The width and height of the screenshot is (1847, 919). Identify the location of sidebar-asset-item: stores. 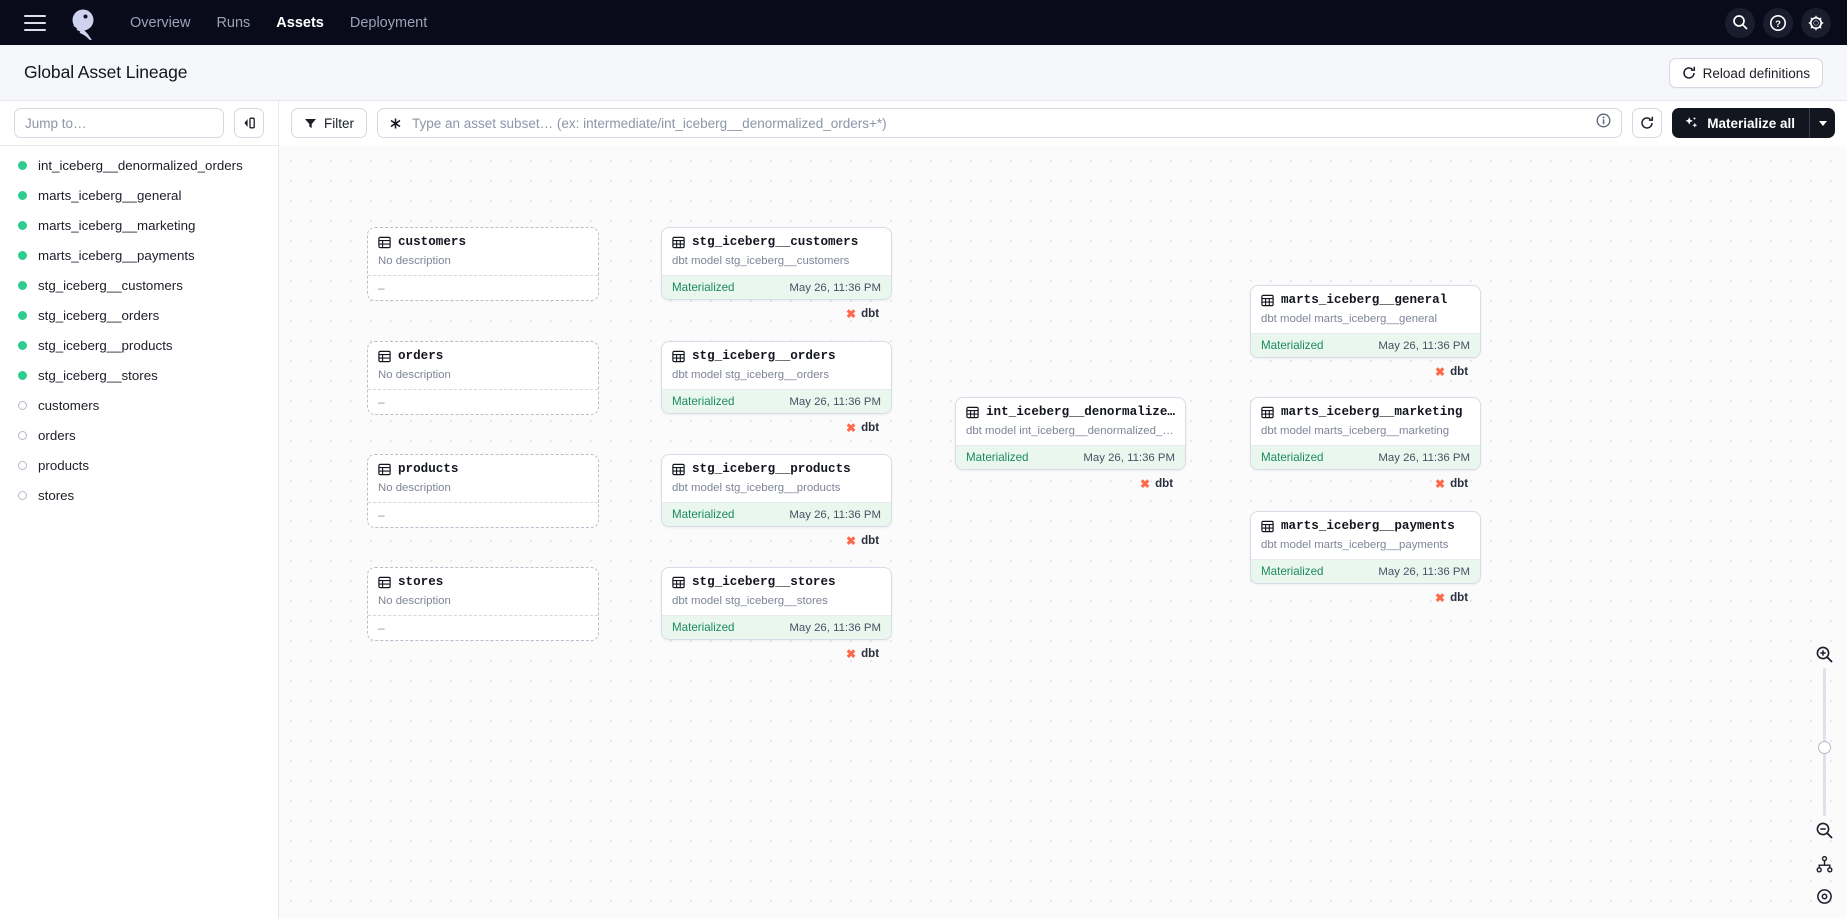
(139, 495).